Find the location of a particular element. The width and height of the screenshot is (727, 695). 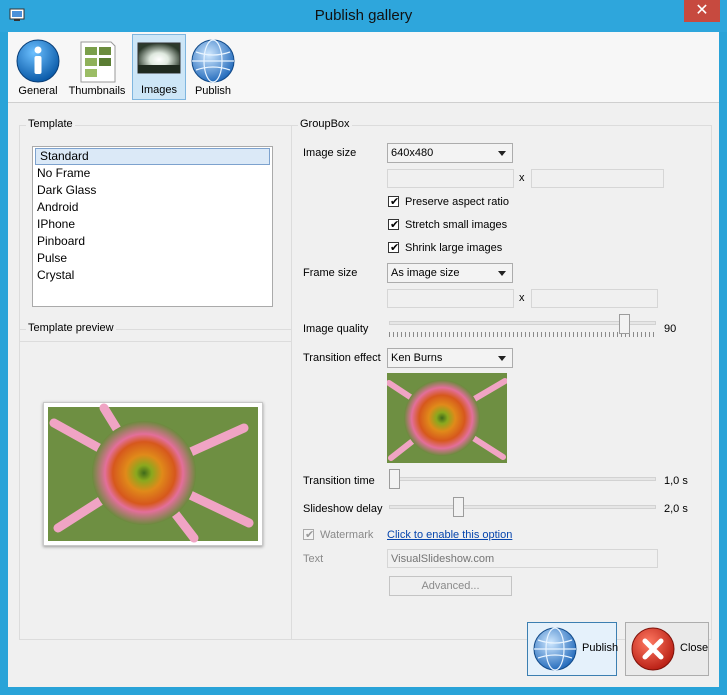

image-size-x-label: x is located at coordinates (522, 178).